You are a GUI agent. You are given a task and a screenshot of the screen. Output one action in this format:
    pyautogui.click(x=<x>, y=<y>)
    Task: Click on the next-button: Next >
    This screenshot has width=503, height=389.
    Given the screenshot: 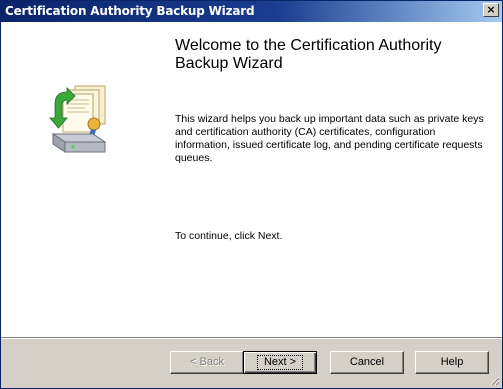 What is the action you would take?
    pyautogui.click(x=280, y=362)
    